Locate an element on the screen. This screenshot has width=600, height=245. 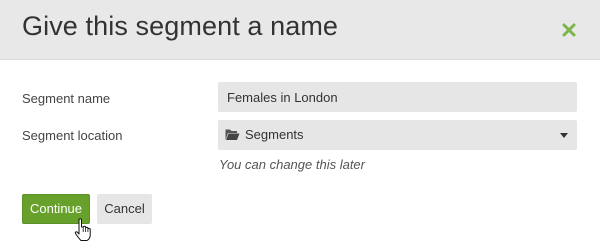
segment-name-input is located at coordinates (397, 97).